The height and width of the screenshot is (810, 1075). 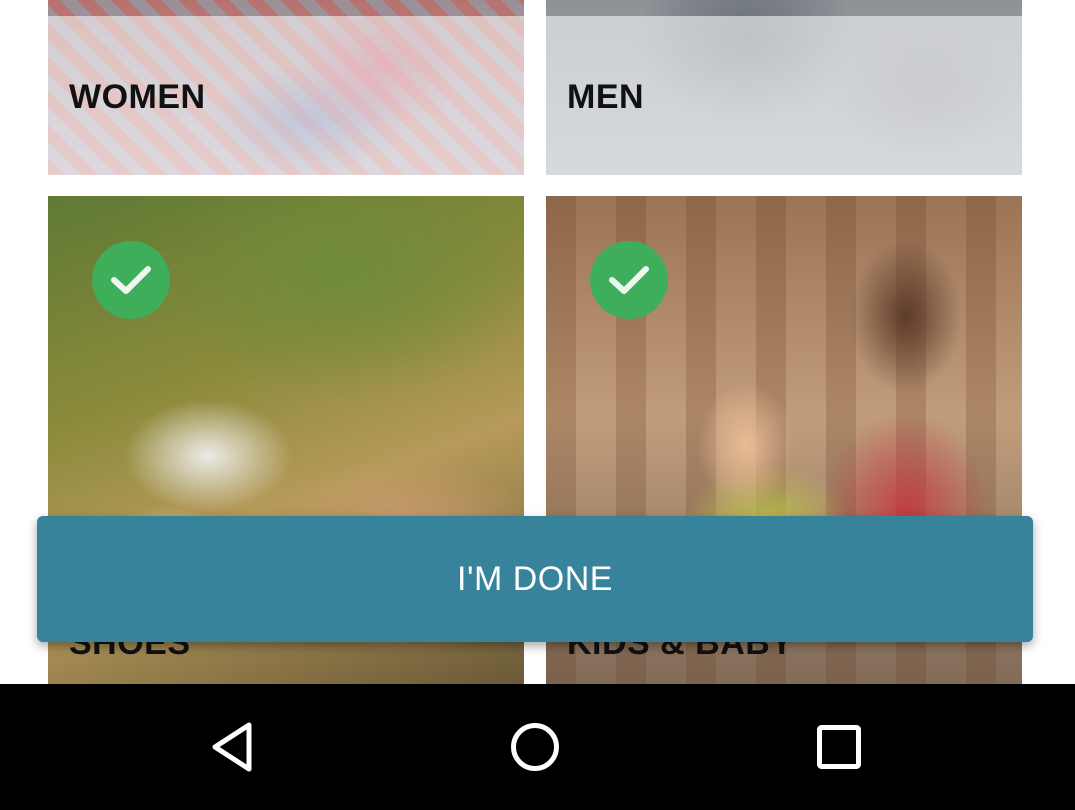 What do you see at coordinates (839, 747) in the screenshot?
I see `recents-icon` at bounding box center [839, 747].